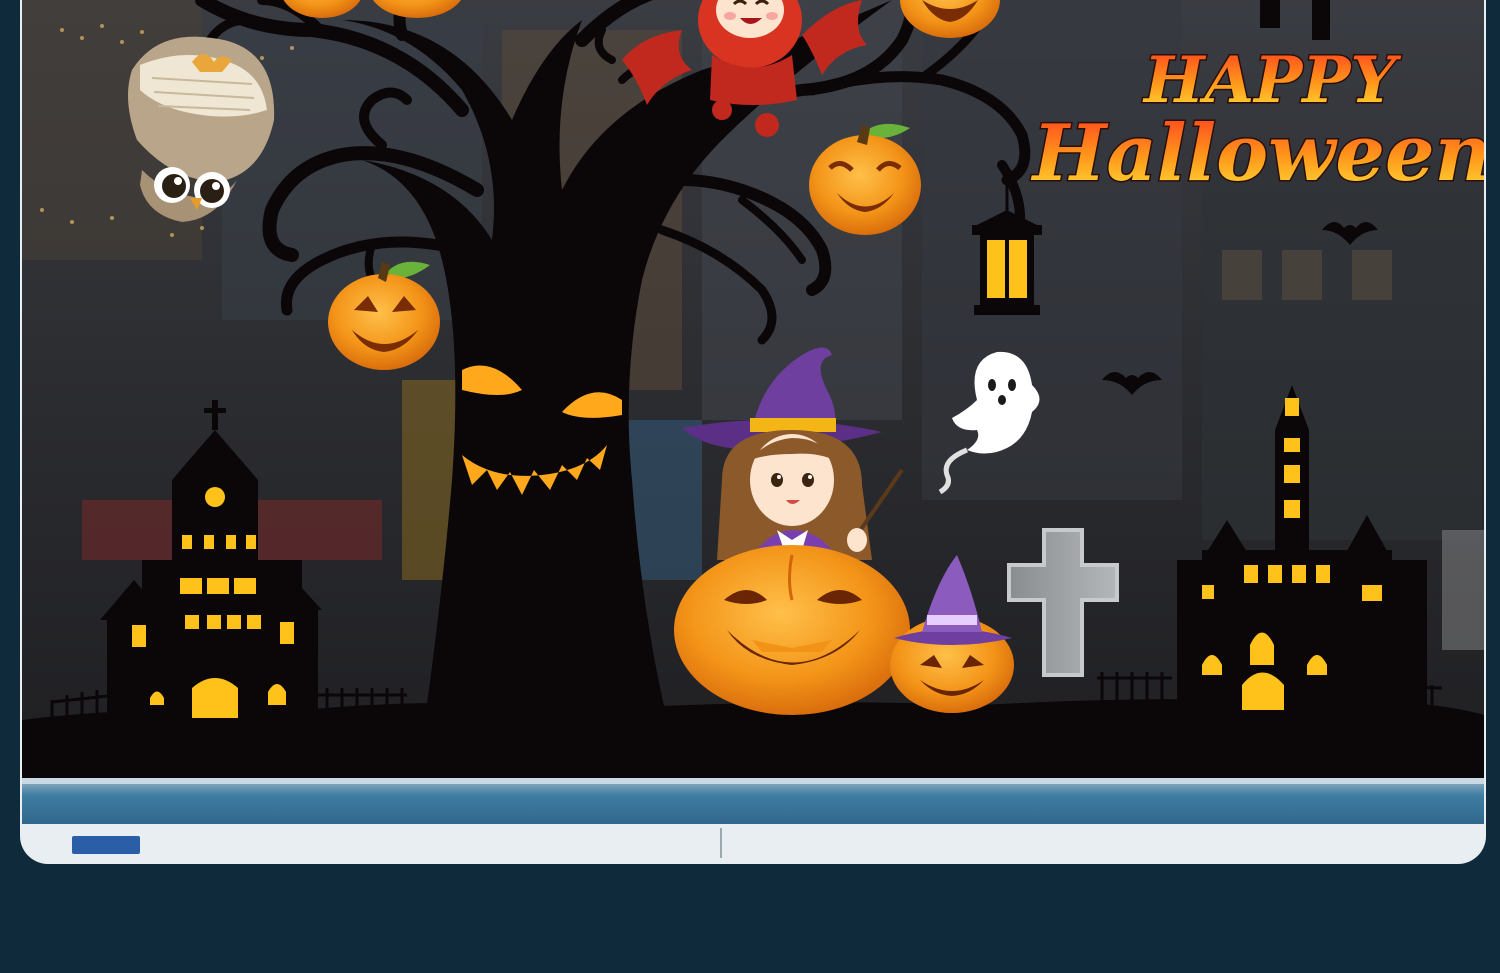 The height and width of the screenshot is (973, 1500). What do you see at coordinates (792, 630) in the screenshot?
I see `big-jack-o-lantern` at bounding box center [792, 630].